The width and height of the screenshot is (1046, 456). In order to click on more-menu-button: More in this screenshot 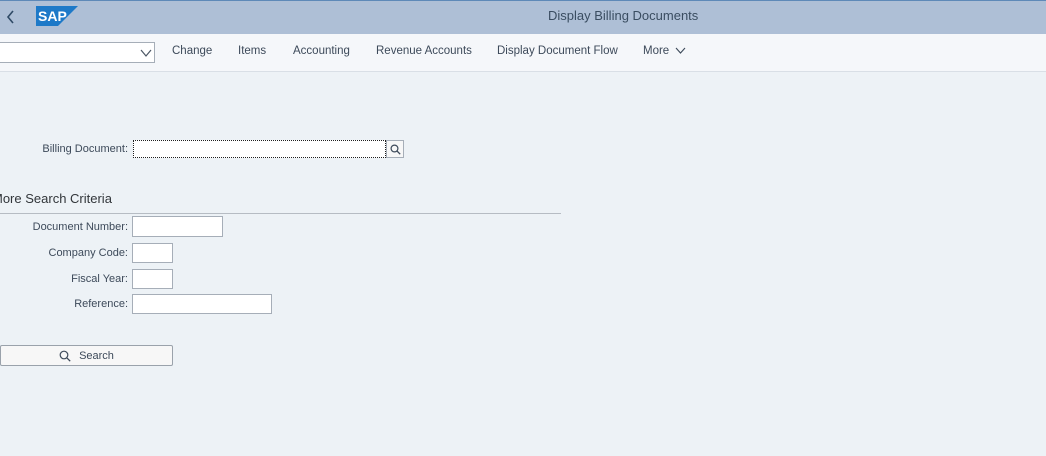, I will do `click(664, 51)`.